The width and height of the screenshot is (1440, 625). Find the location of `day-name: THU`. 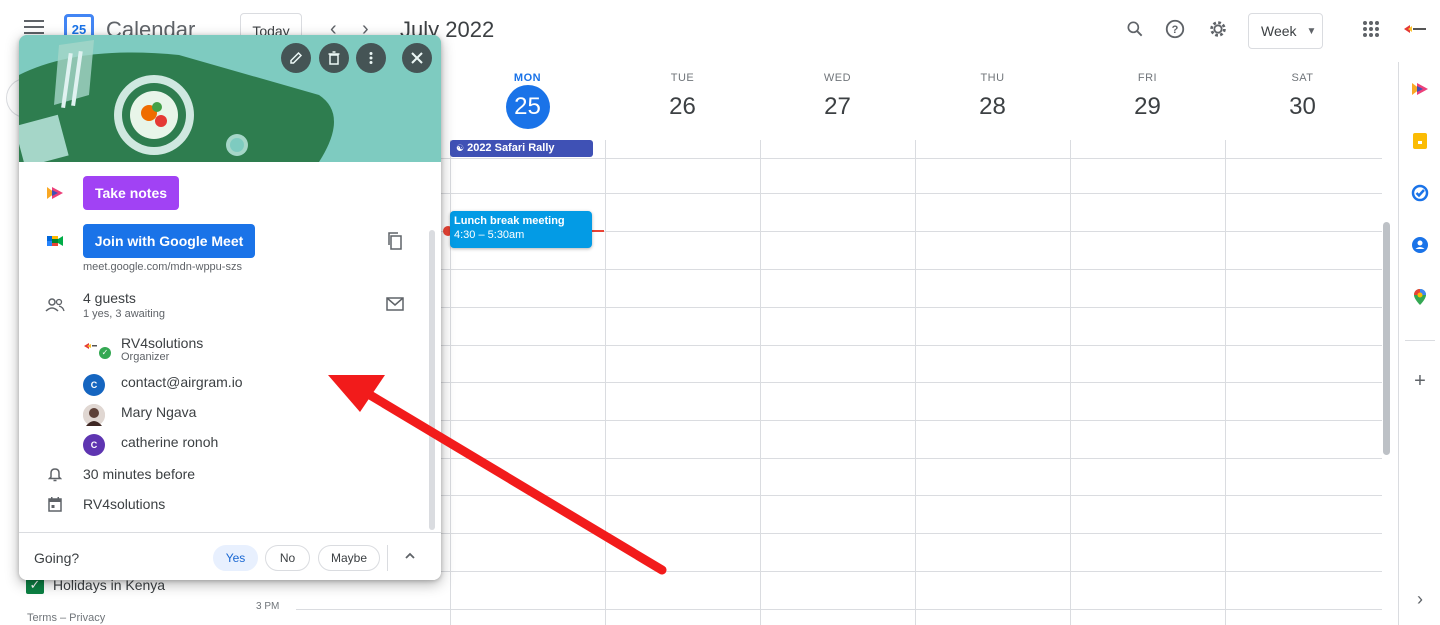

day-name: THU is located at coordinates (992, 78).